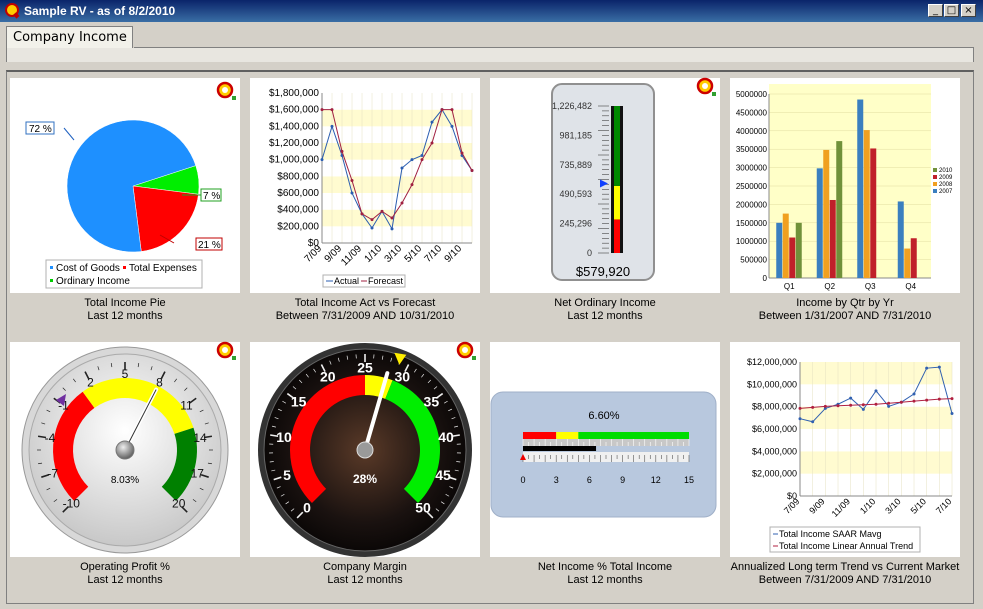  I want to click on x-tick-label: 11/09, so click(841, 507).